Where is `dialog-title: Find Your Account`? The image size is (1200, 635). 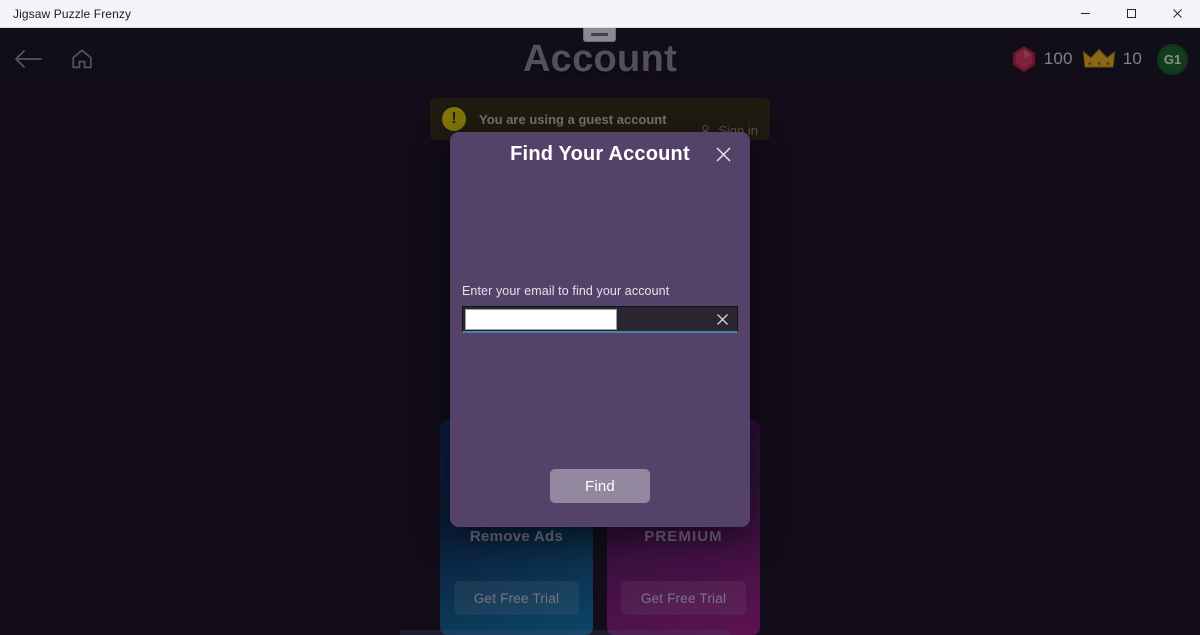
dialog-title: Find Your Account is located at coordinates (600, 153).